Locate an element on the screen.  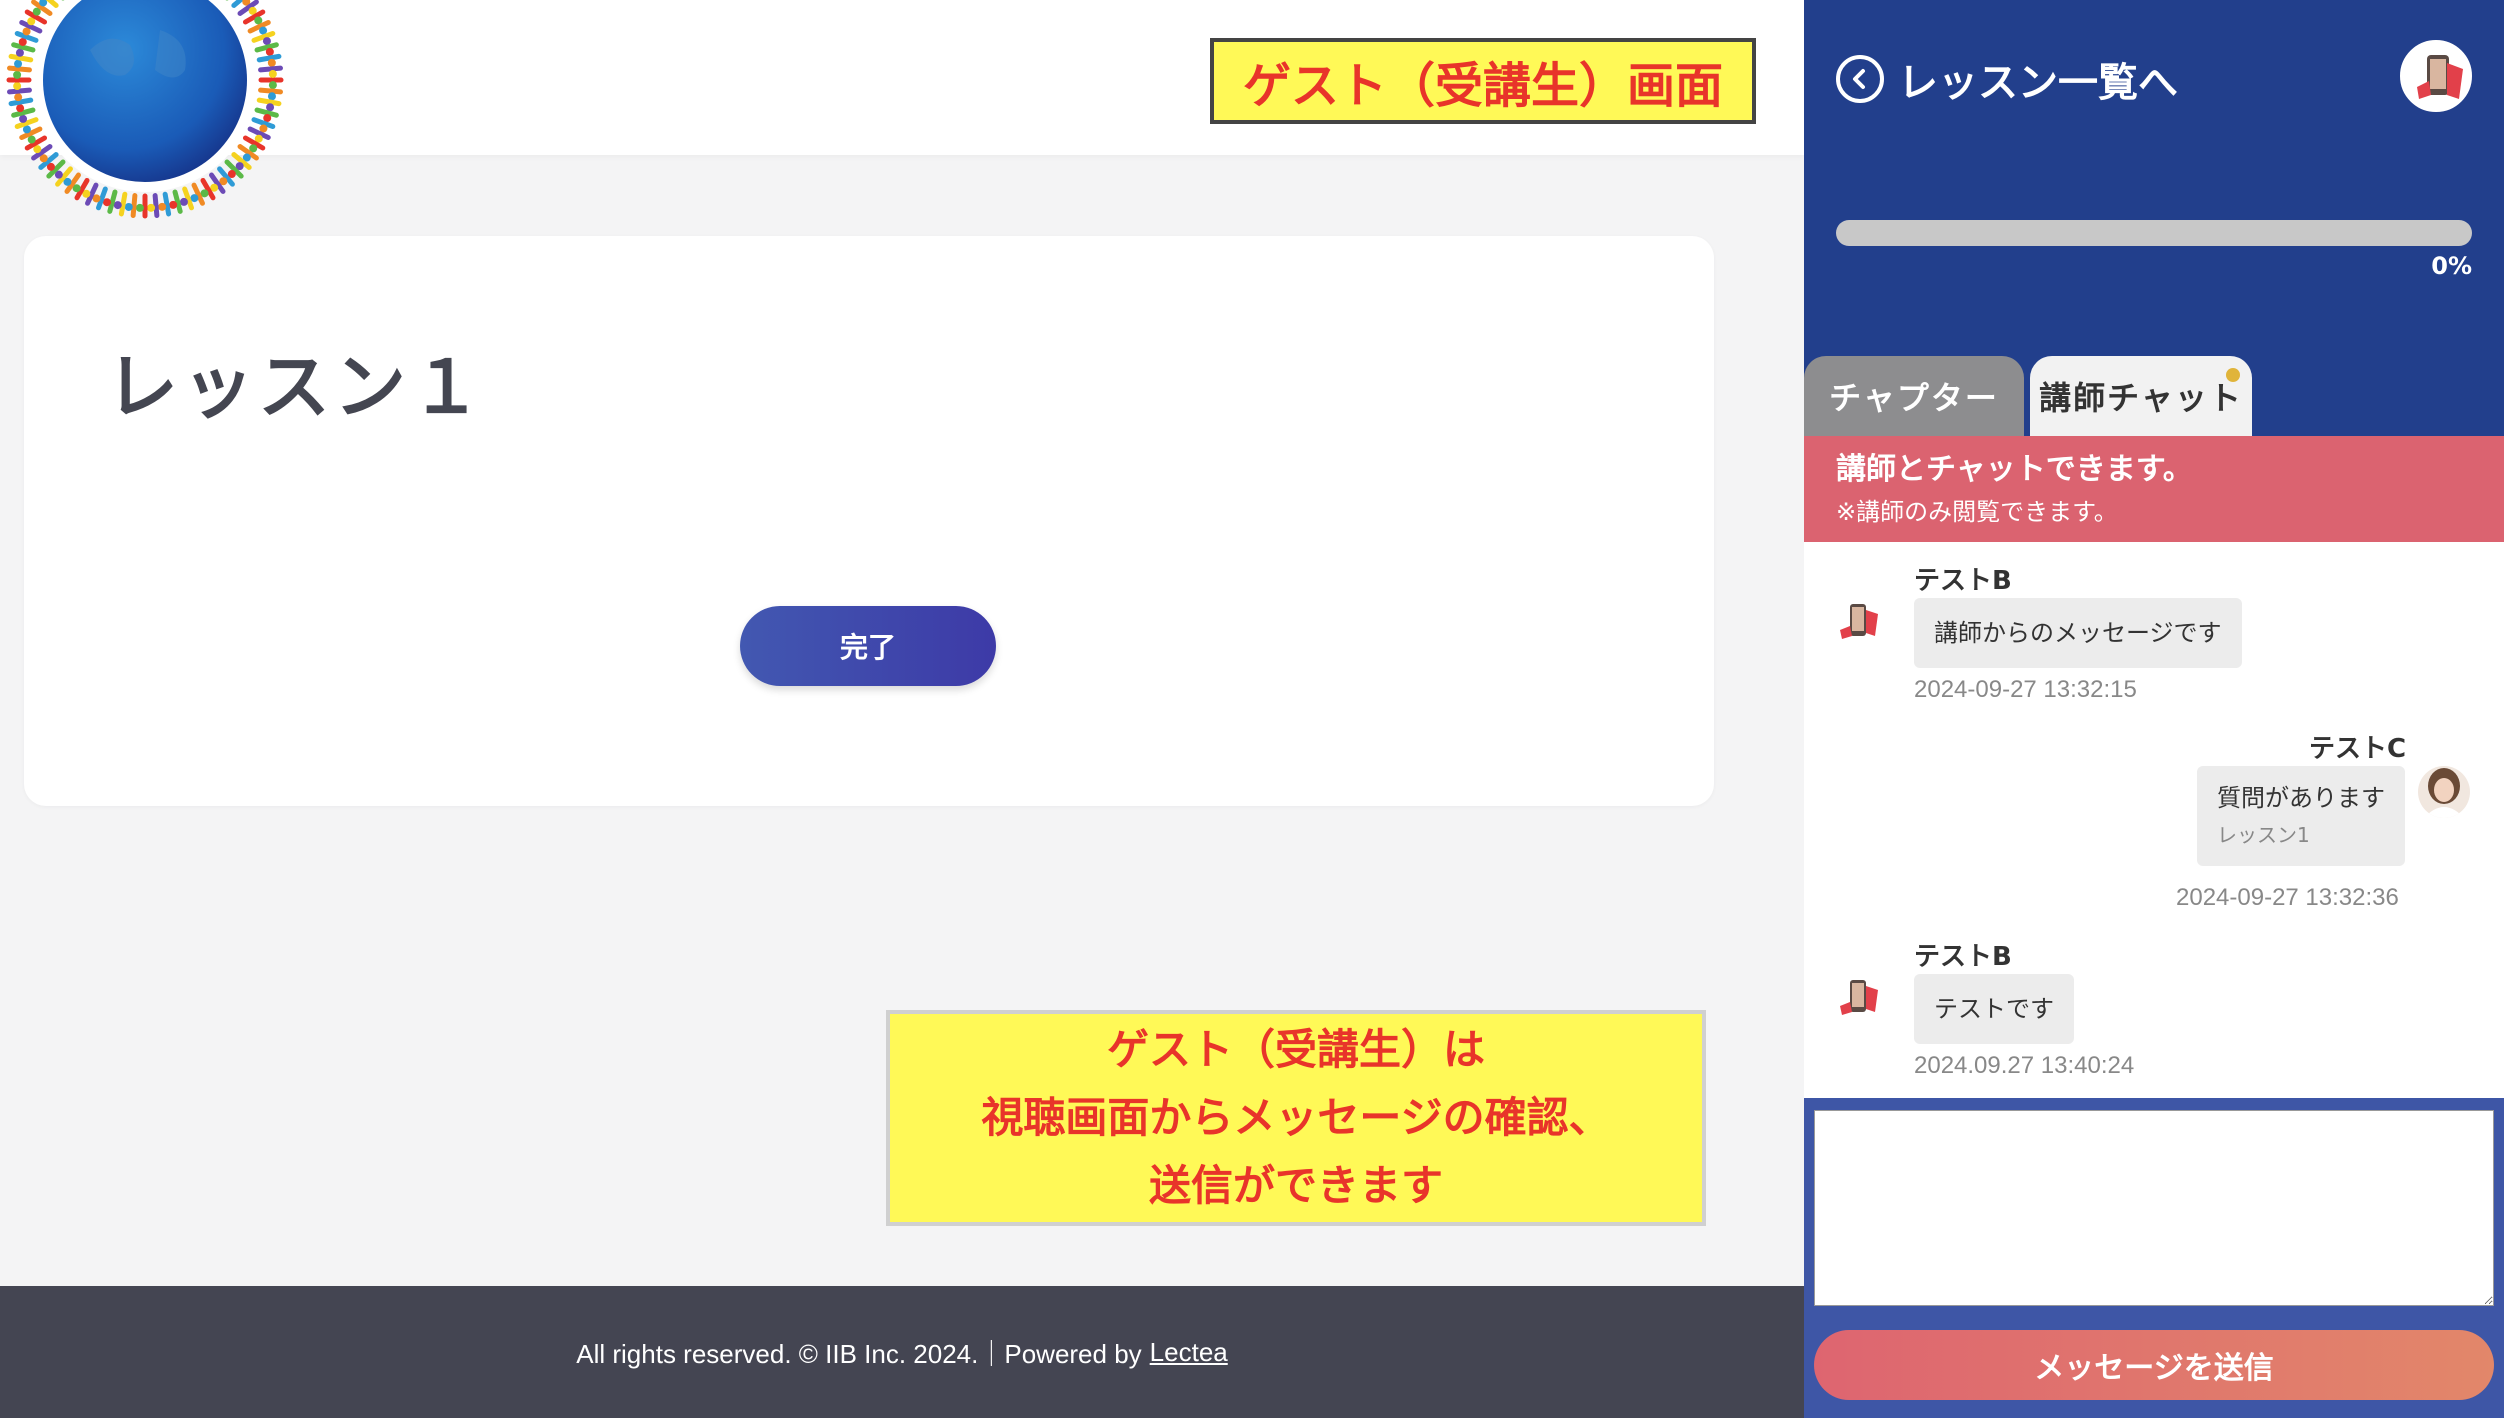
progress-percent: 0% is located at coordinates (2451, 266).